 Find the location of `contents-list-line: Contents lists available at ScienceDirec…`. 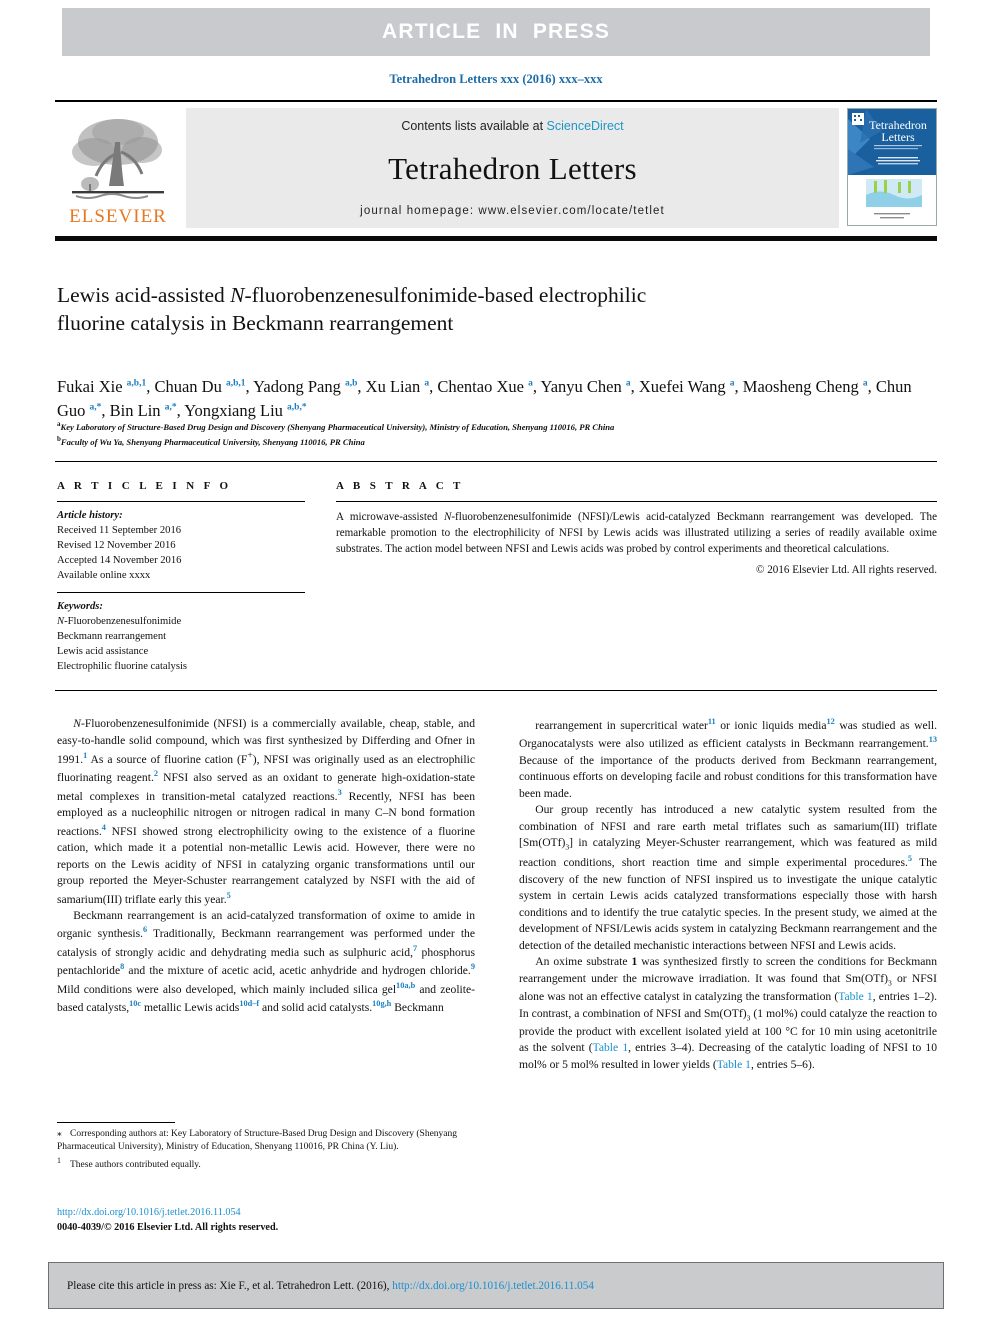

contents-list-line: Contents lists available at ScienceDirec… is located at coordinates (512, 126).